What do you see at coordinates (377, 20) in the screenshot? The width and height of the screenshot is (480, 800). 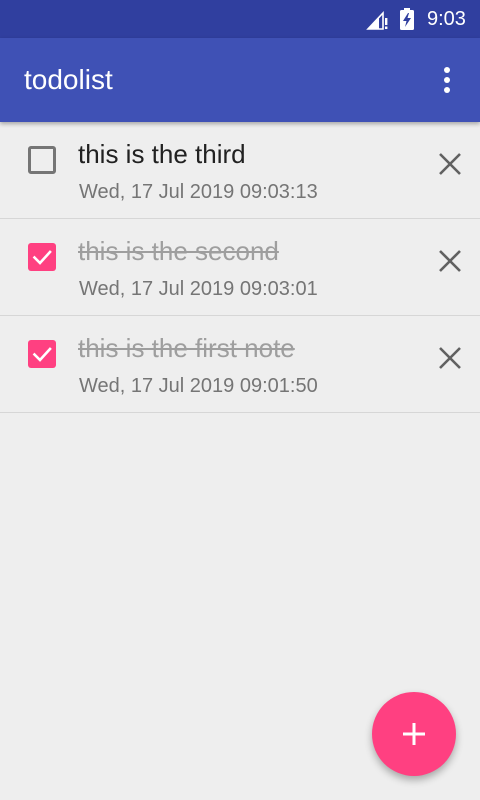 I see `signal-icon` at bounding box center [377, 20].